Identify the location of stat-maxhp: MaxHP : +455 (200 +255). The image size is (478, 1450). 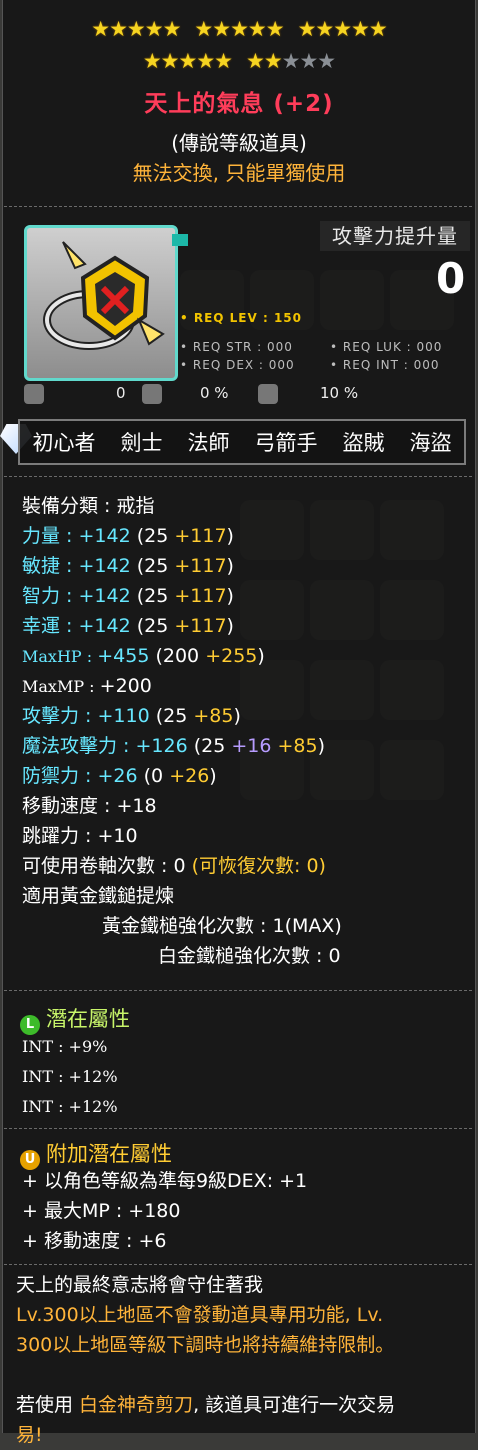
(143, 656).